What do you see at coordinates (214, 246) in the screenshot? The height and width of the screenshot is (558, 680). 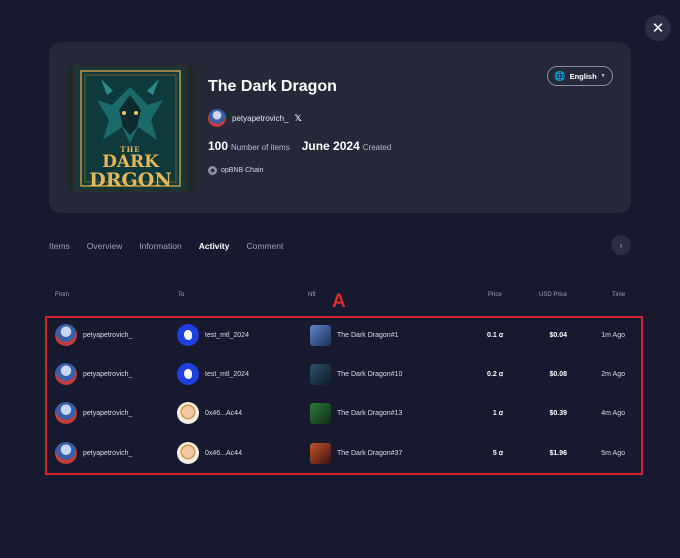 I see `tab-activity: Activity` at bounding box center [214, 246].